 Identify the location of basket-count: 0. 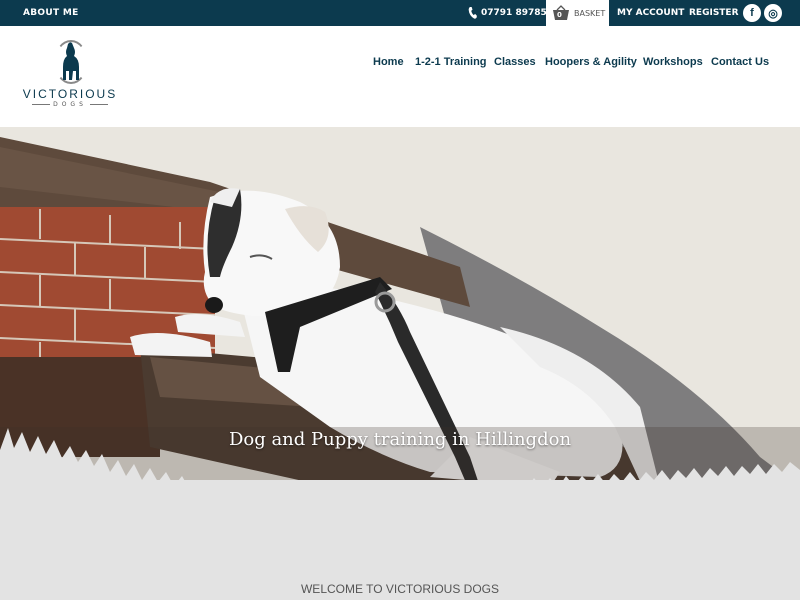
(559, 15).